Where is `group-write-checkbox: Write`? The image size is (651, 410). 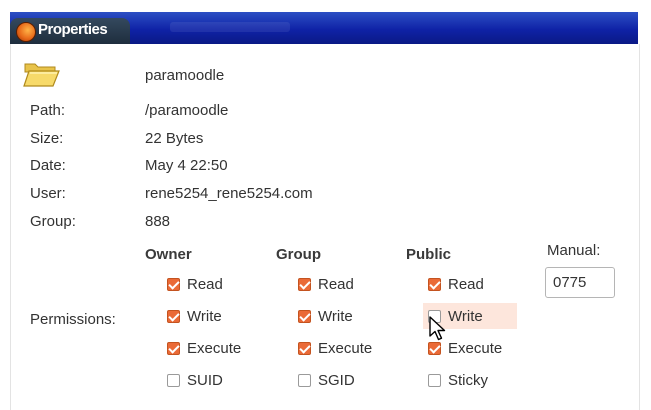 group-write-checkbox: Write is located at coordinates (325, 316).